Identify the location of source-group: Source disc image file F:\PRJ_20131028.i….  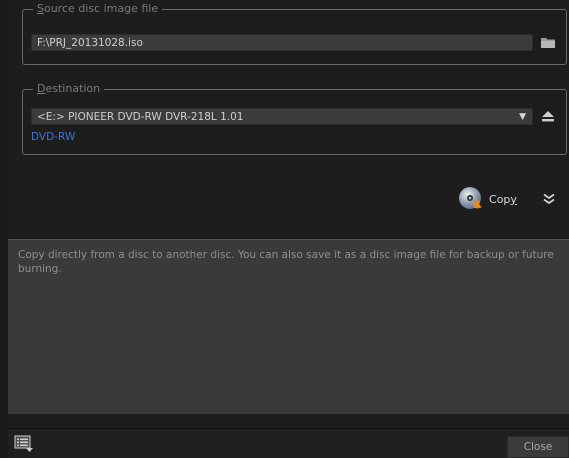
(294, 33).